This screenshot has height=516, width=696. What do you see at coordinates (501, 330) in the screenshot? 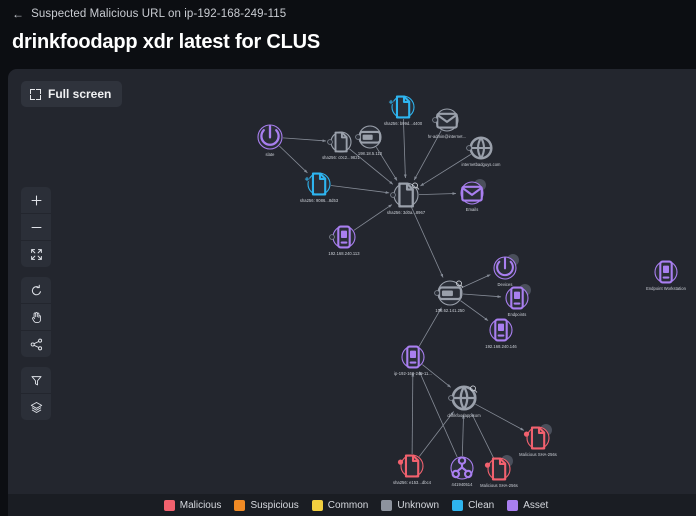
I see `graph-node-ep192146` at bounding box center [501, 330].